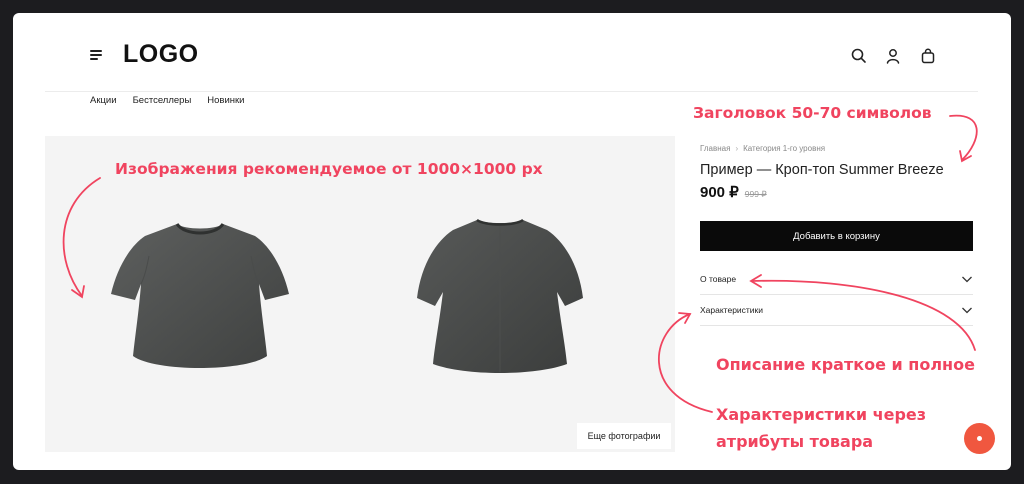 The image size is (1024, 484). I want to click on nav-item-promotions: Акции, so click(103, 100).